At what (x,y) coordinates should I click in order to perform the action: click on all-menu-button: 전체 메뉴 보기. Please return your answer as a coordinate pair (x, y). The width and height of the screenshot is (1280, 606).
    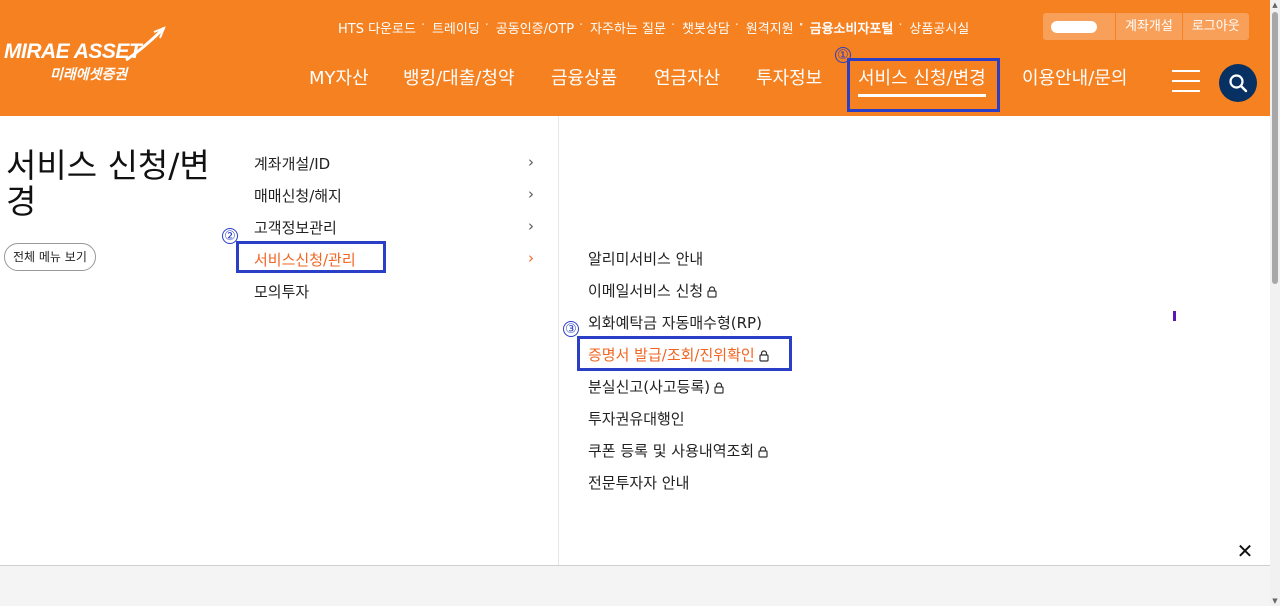
    Looking at the image, I should click on (50, 257).